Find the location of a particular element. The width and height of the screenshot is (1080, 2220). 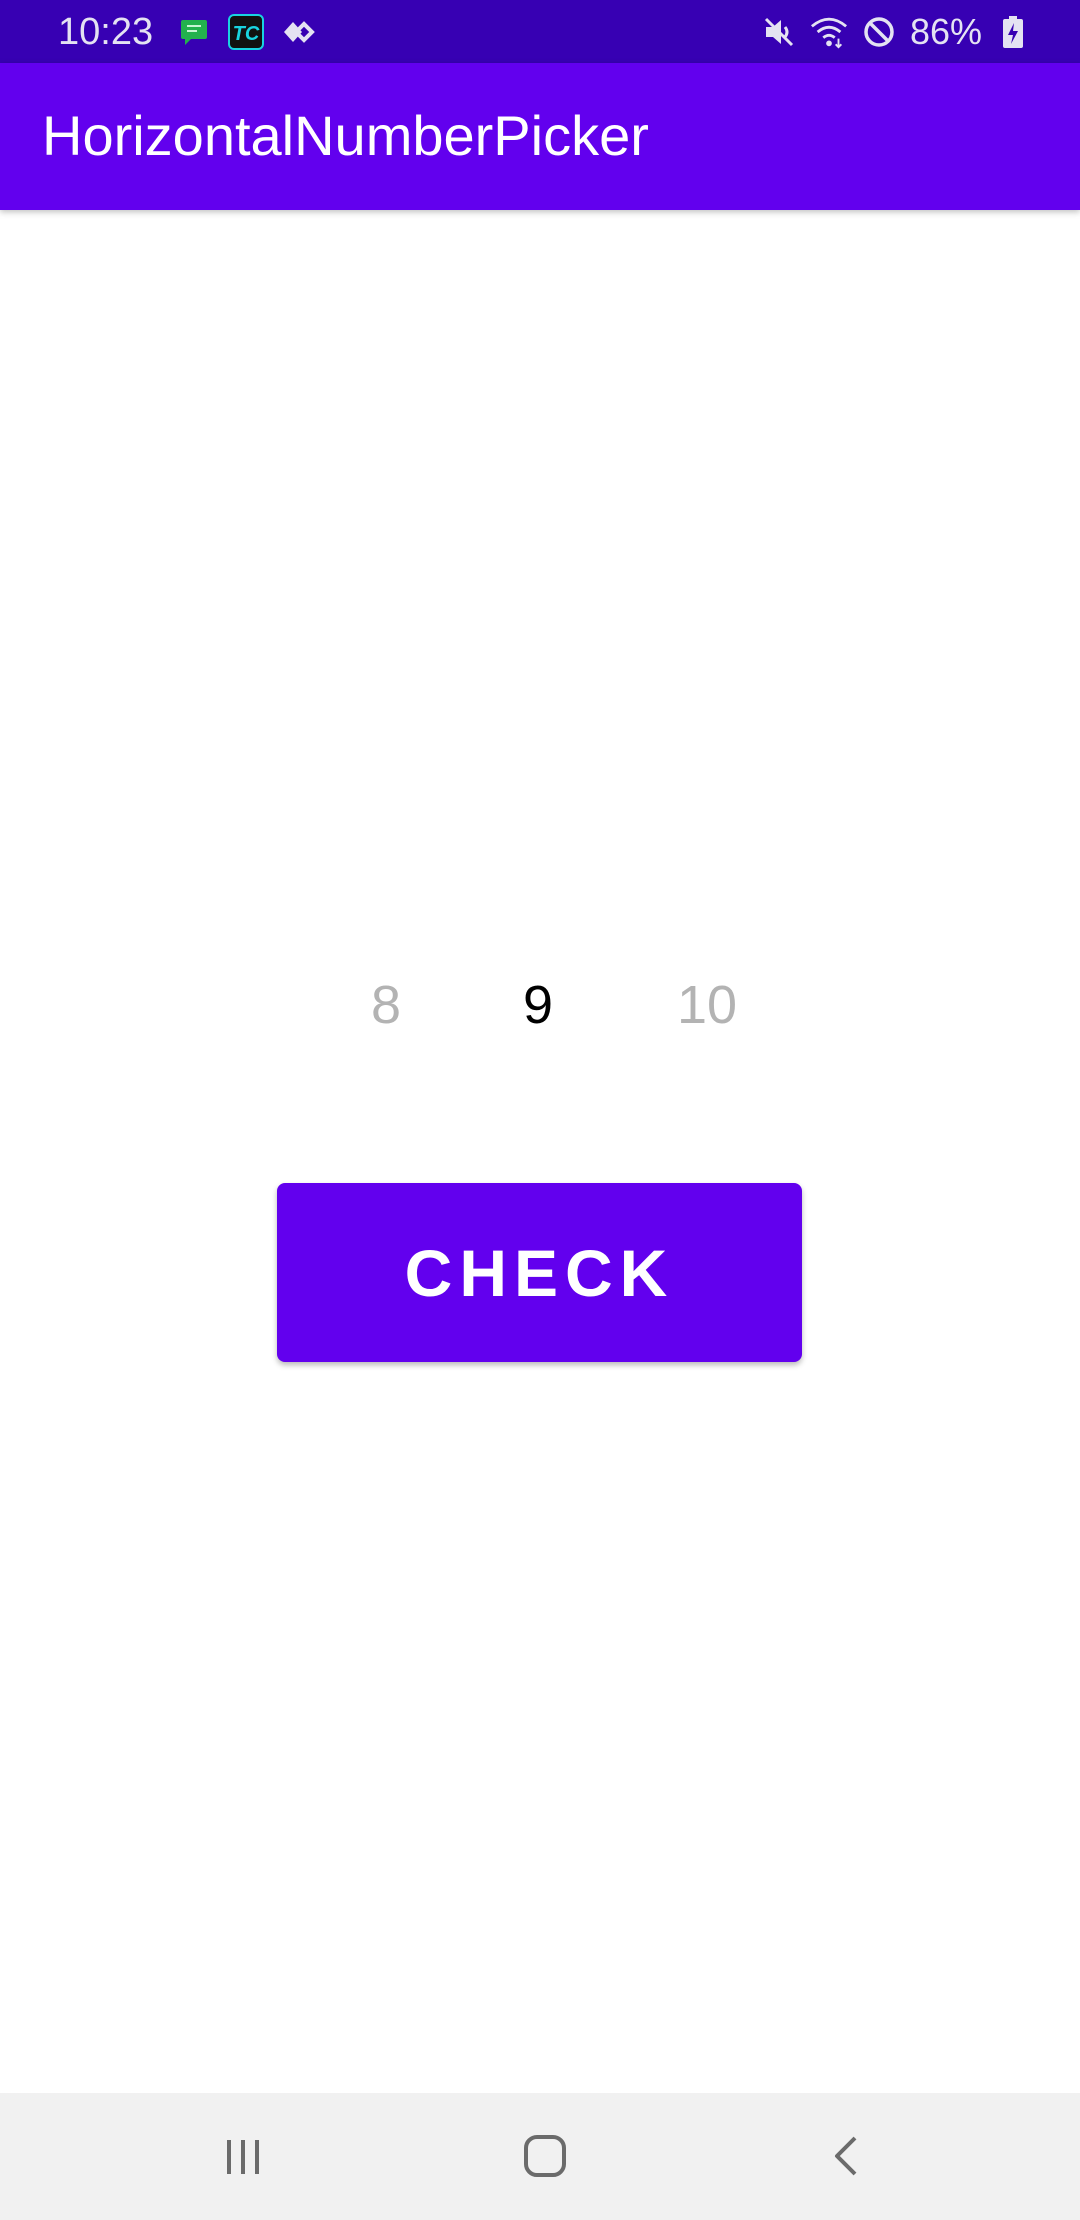

app-title: HorizontalNumberPicker is located at coordinates (345, 135).